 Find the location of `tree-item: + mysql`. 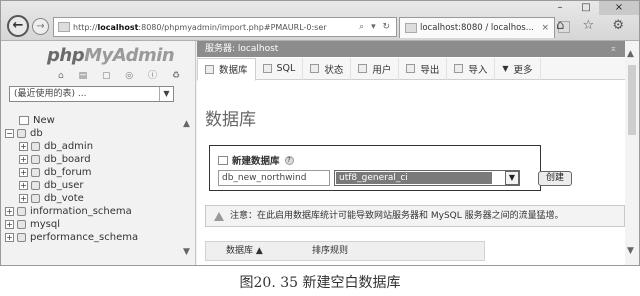

tree-item: + mysql is located at coordinates (93, 224).